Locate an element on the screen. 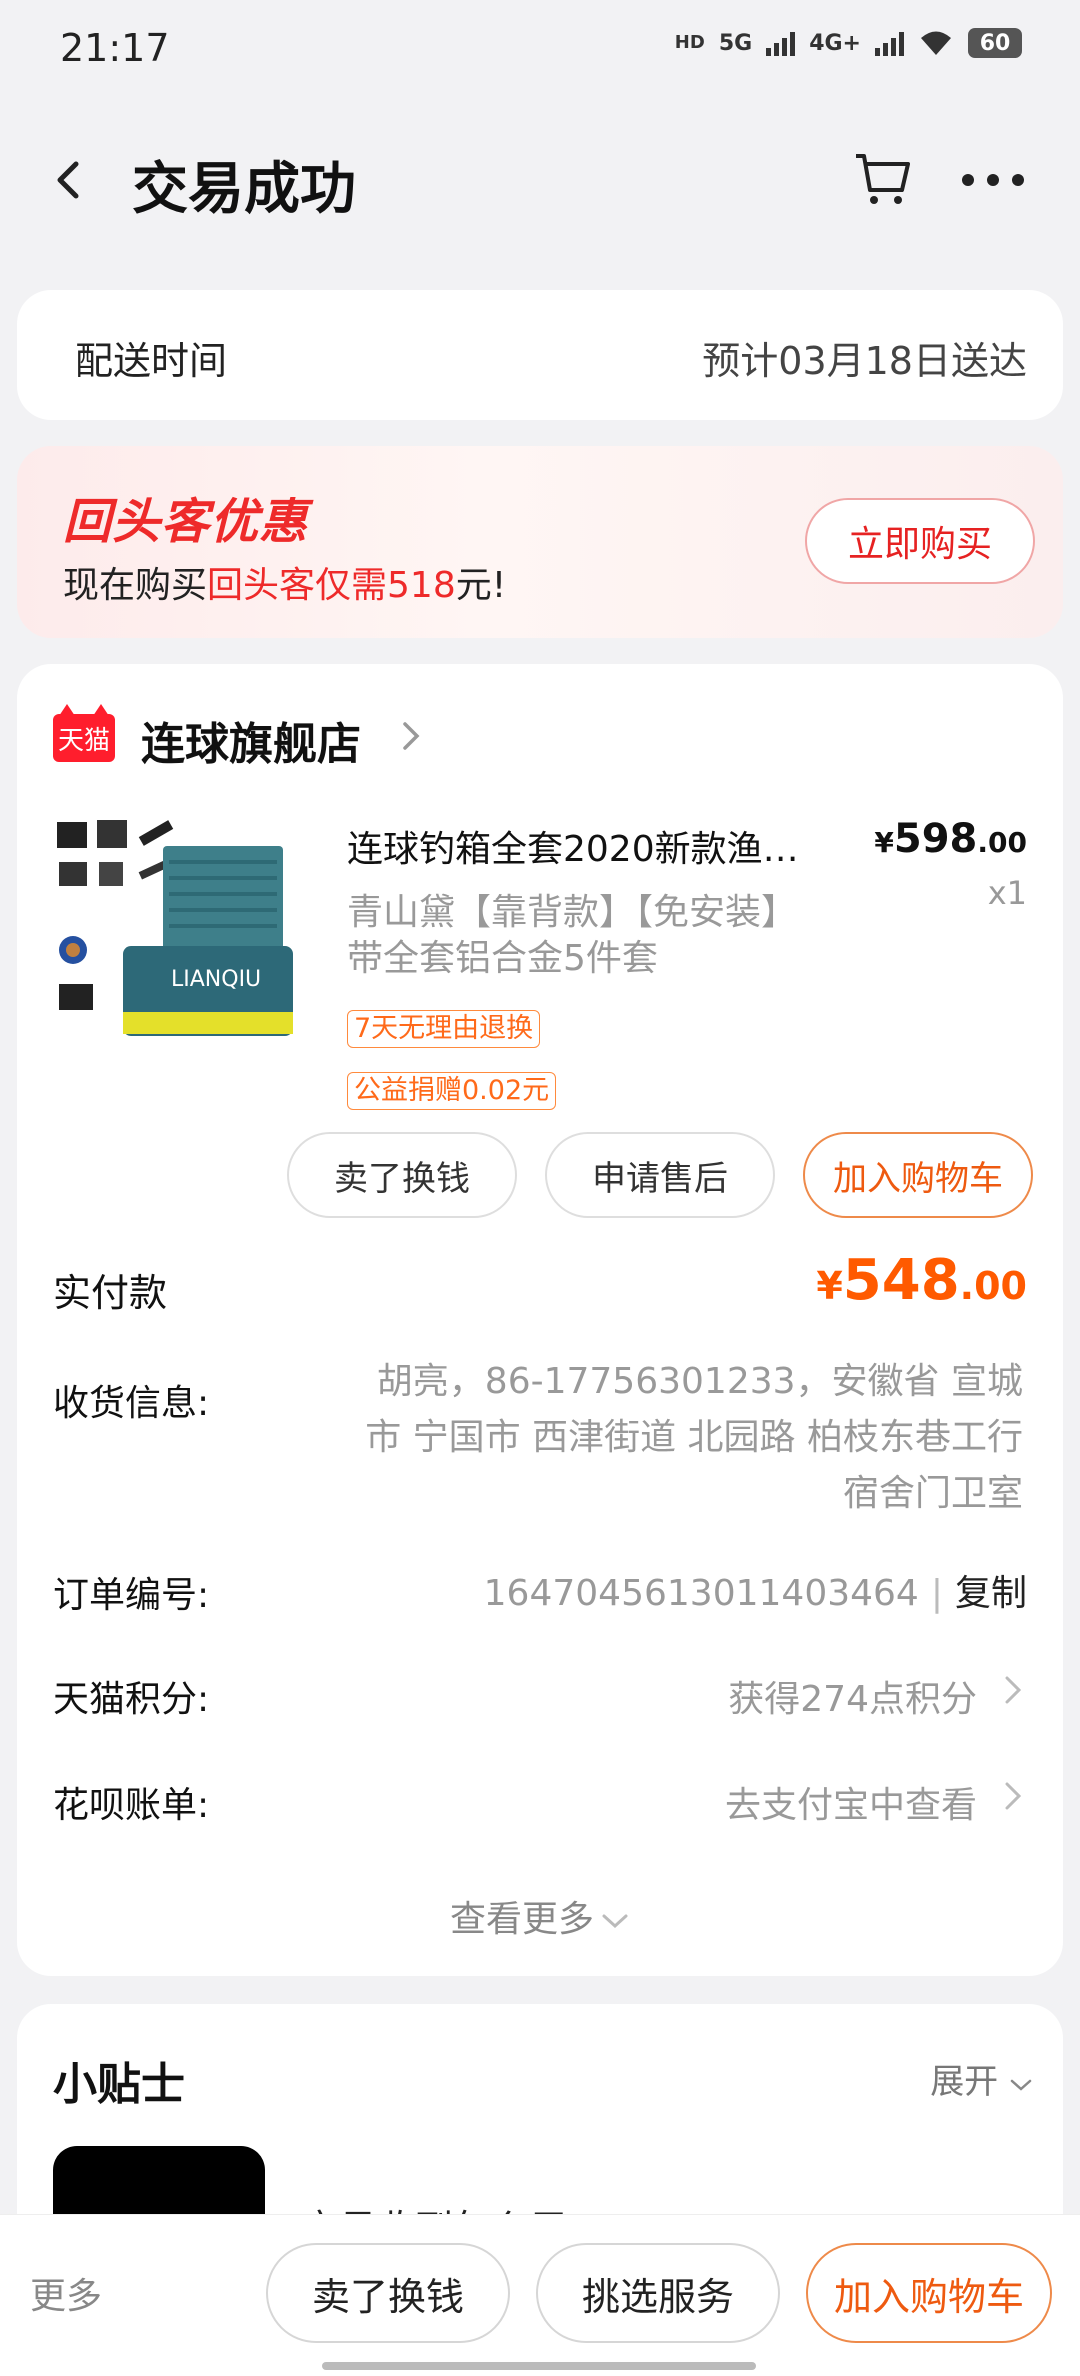  product-price: ¥598.00 is located at coordinates (950, 839).